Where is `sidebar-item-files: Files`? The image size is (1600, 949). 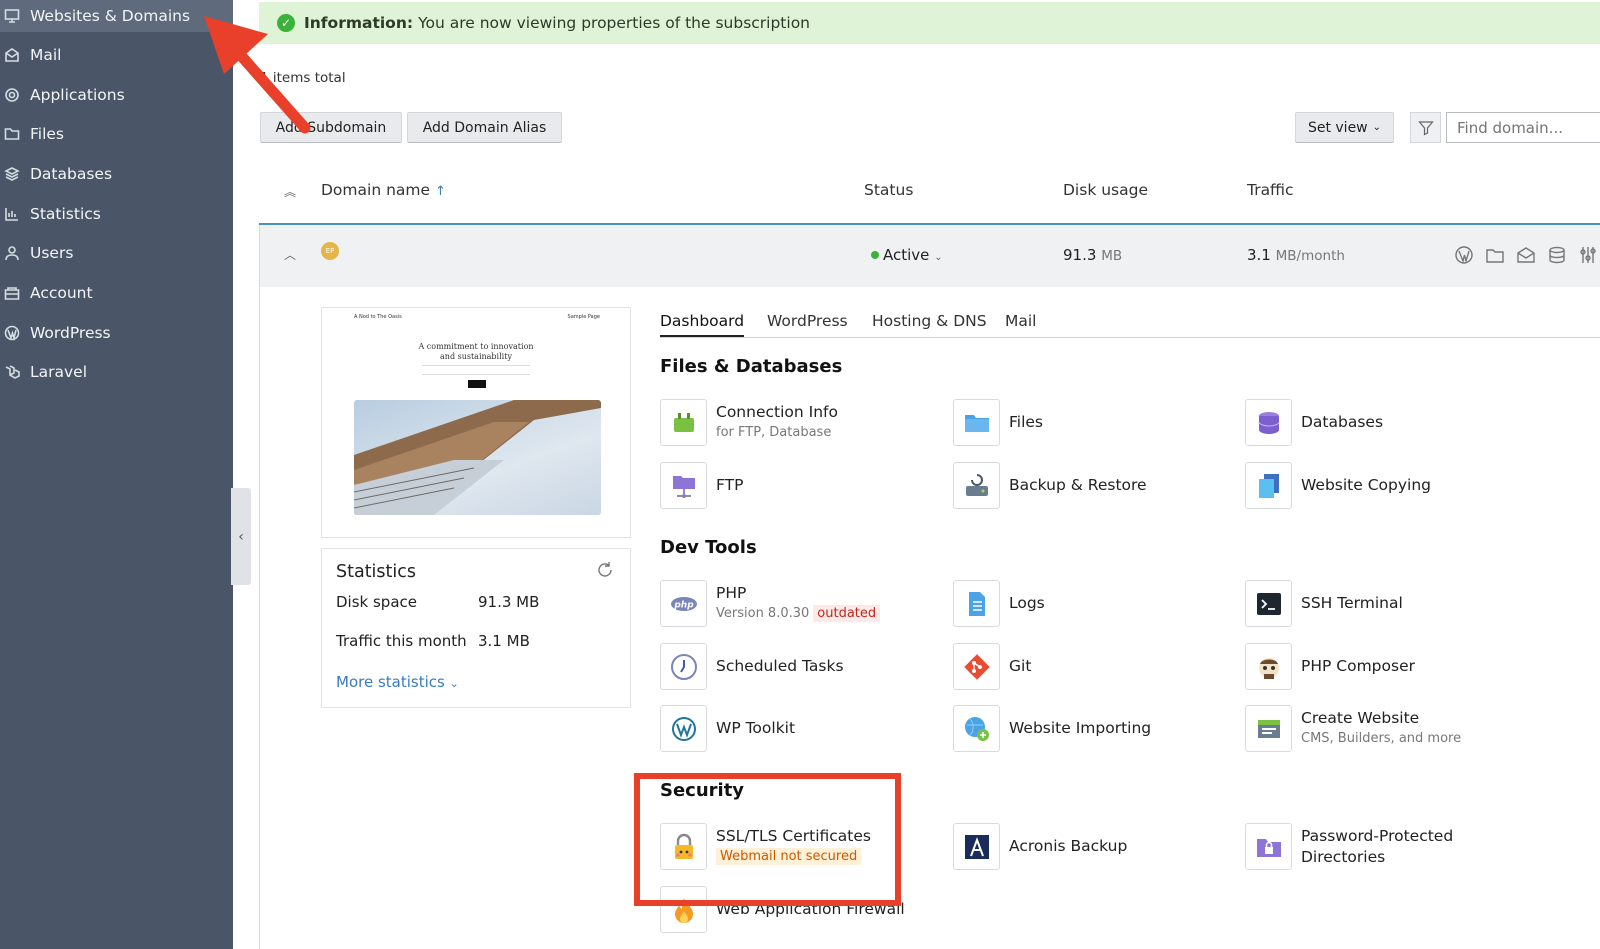 sidebar-item-files: Files is located at coordinates (116, 134).